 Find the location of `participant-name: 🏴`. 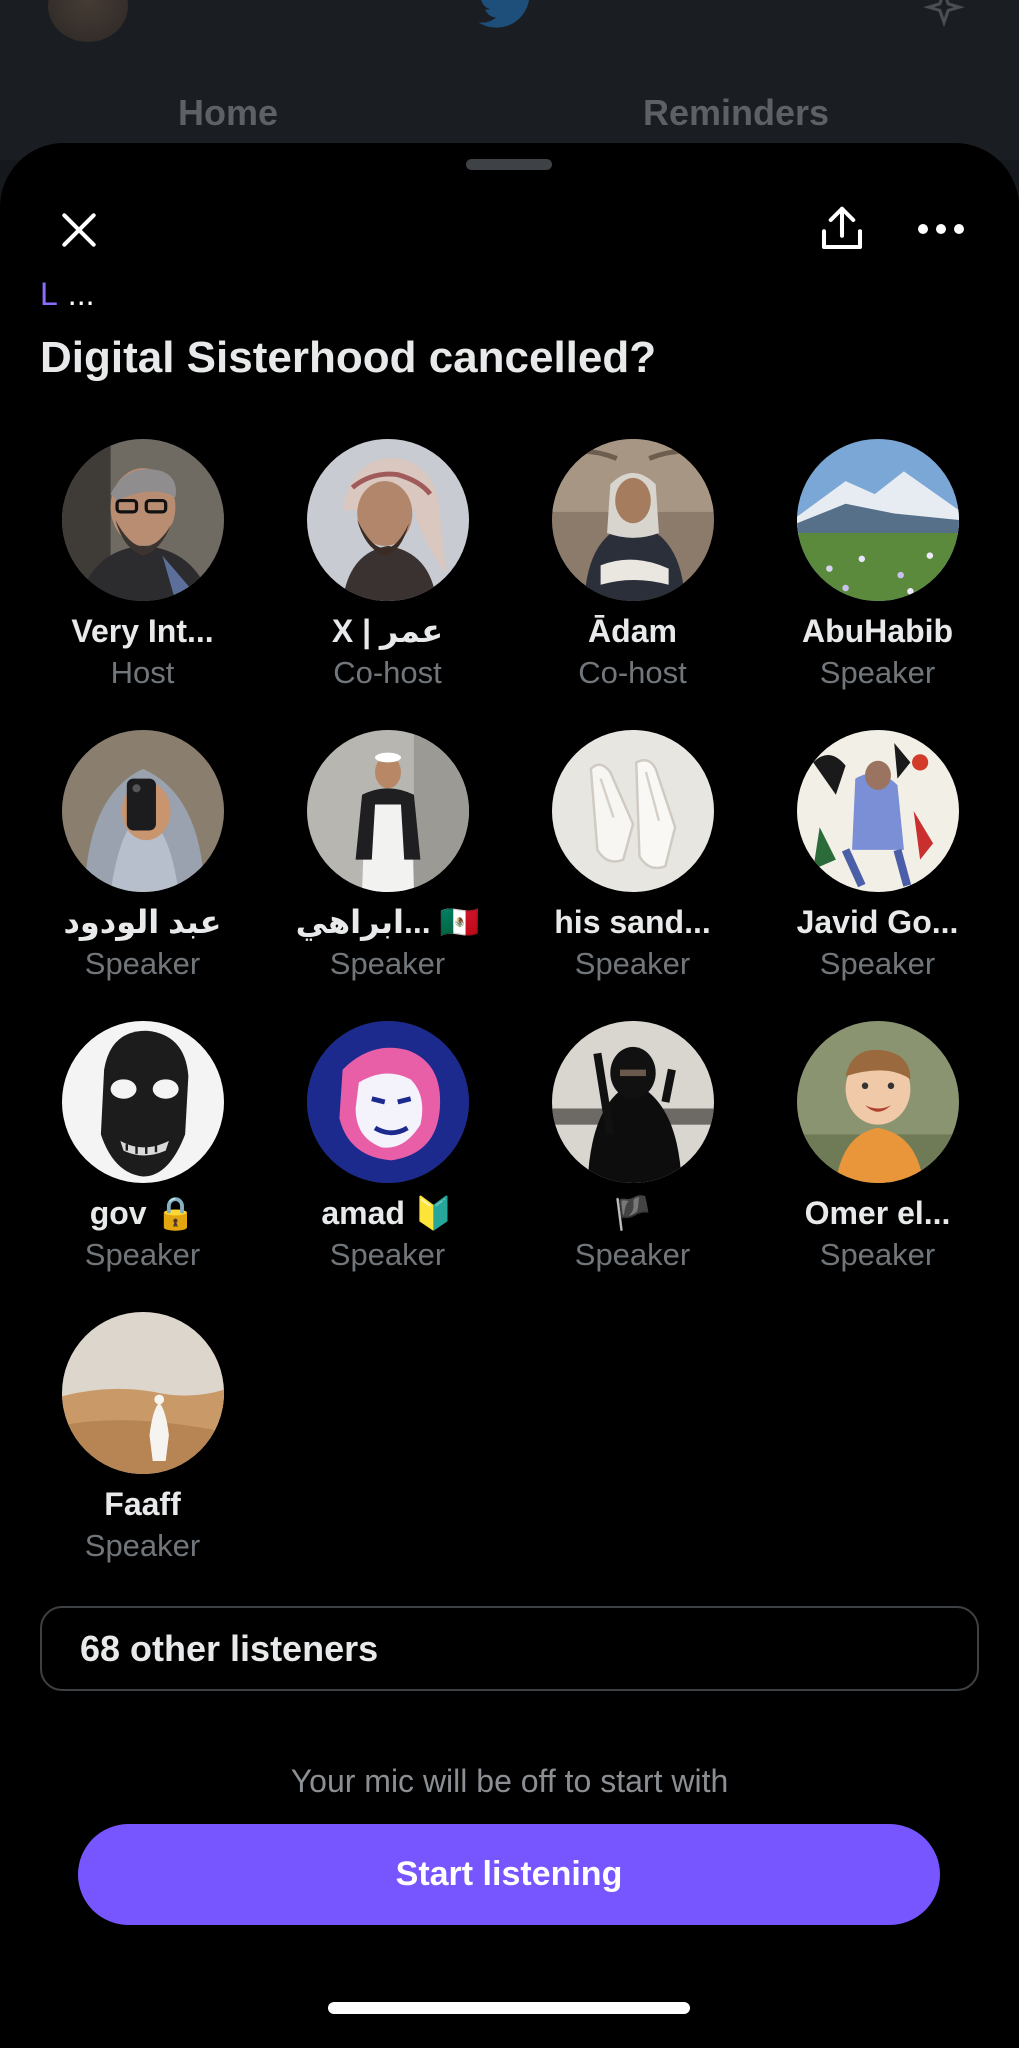

participant-name: 🏴 is located at coordinates (632, 1213).